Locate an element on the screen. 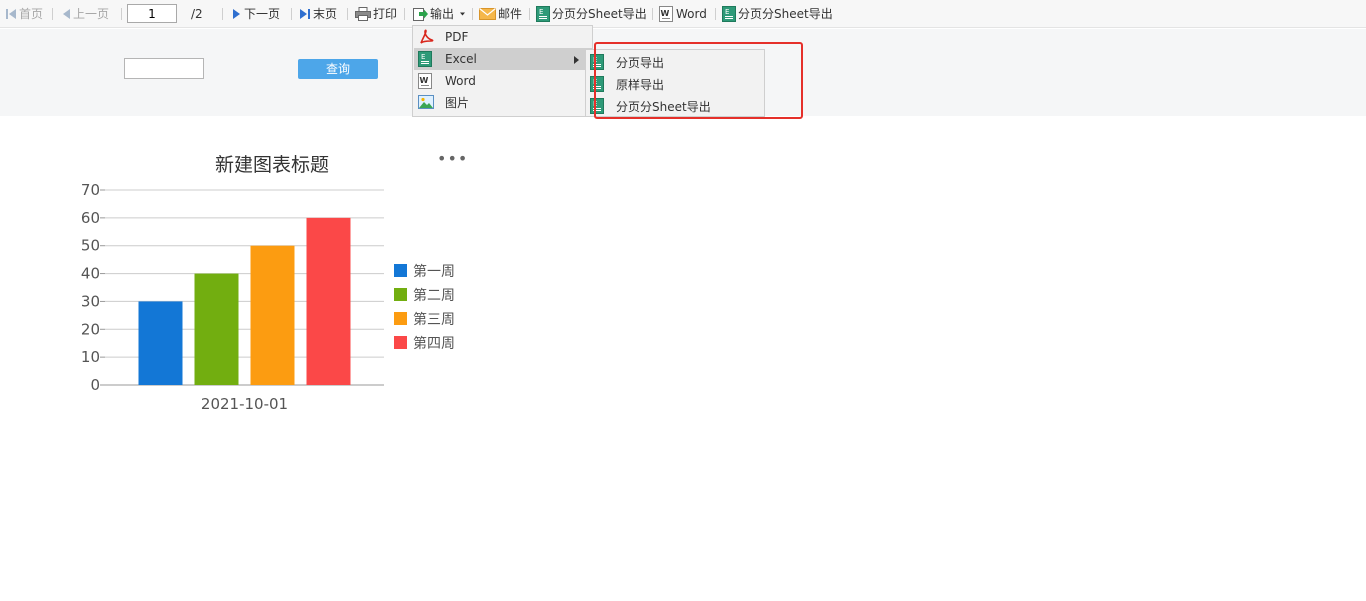 The image size is (1366, 601). page-sheet-export-button: E 分页分Sheet导出 is located at coordinates (591, 14).